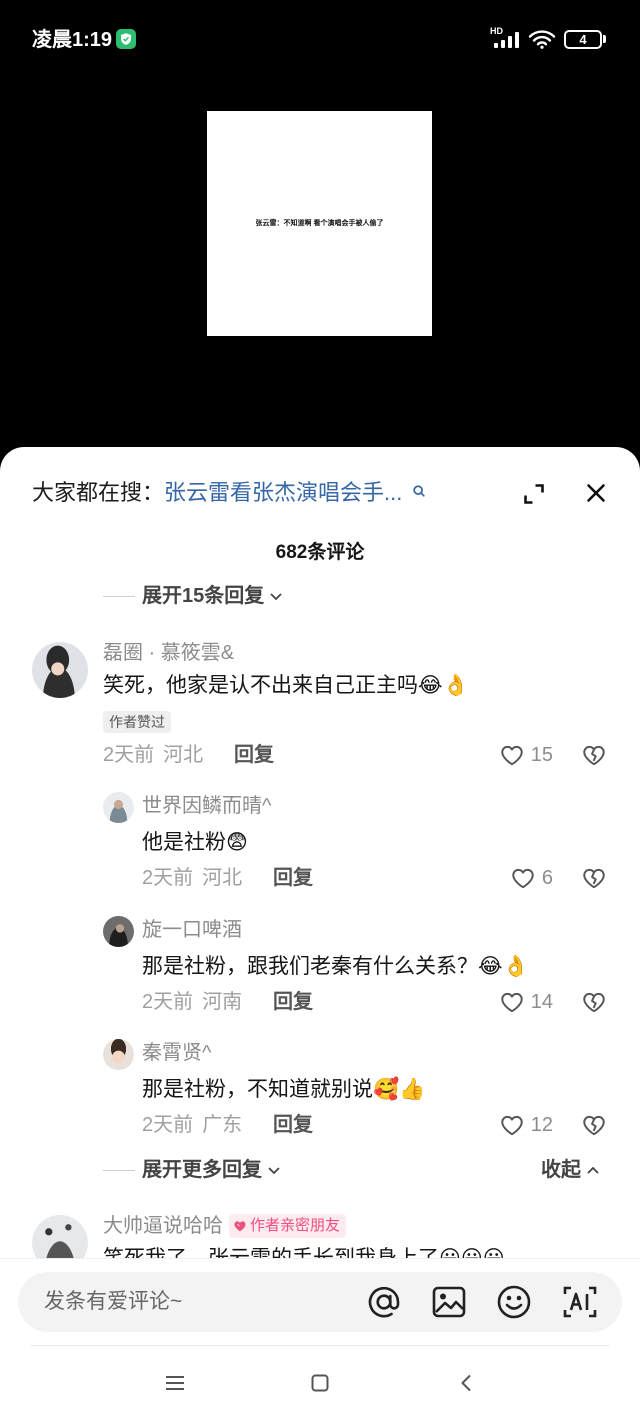  I want to click on like-count: 15, so click(541, 755).